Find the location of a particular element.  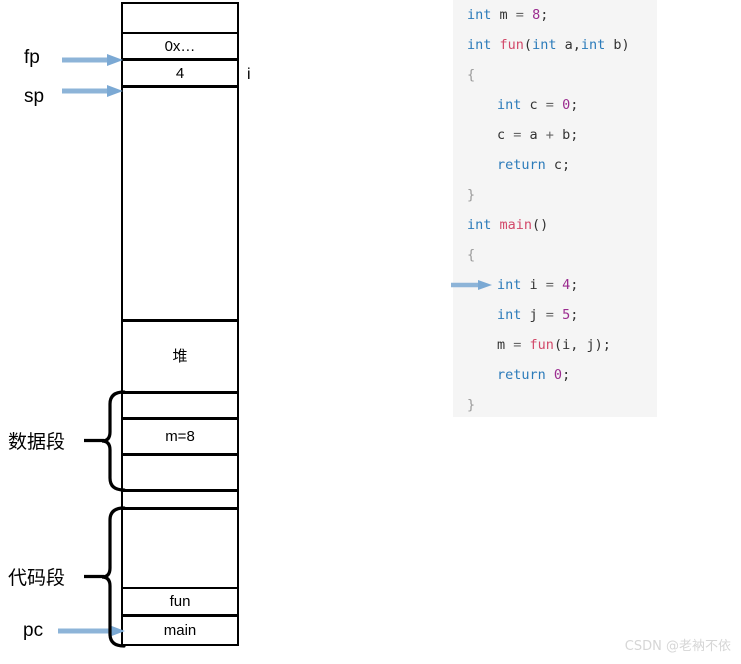

code-token: a is located at coordinates (533, 135).